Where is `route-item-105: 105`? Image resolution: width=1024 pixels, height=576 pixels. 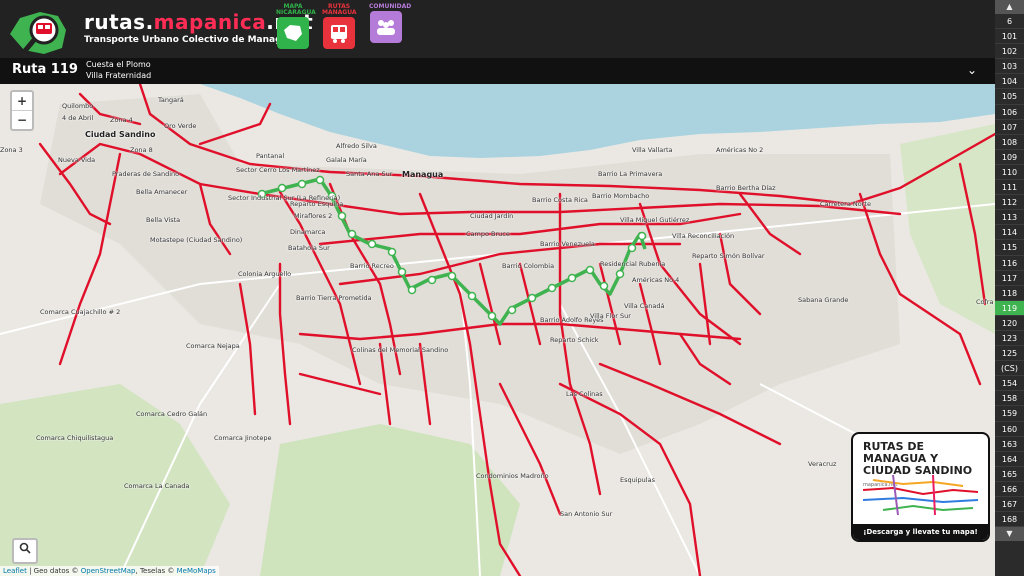
route-item-105: 105 is located at coordinates (1009, 97).